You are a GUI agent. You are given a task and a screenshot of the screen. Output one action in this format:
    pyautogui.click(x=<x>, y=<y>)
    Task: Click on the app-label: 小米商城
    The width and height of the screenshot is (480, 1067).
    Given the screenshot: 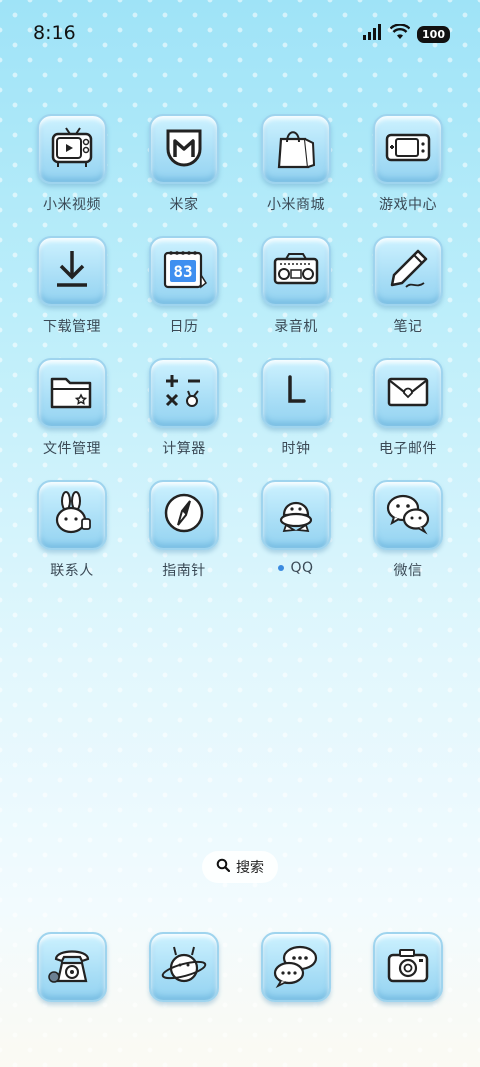 What is the action you would take?
    pyautogui.click(x=296, y=205)
    